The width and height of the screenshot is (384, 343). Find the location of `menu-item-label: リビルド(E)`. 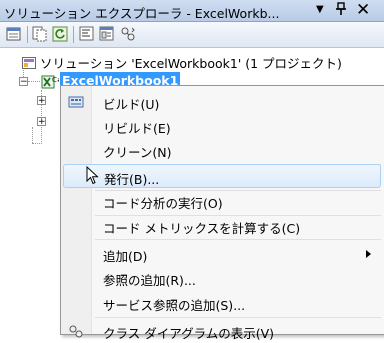

menu-item-label: リビルド(E) is located at coordinates (137, 128).